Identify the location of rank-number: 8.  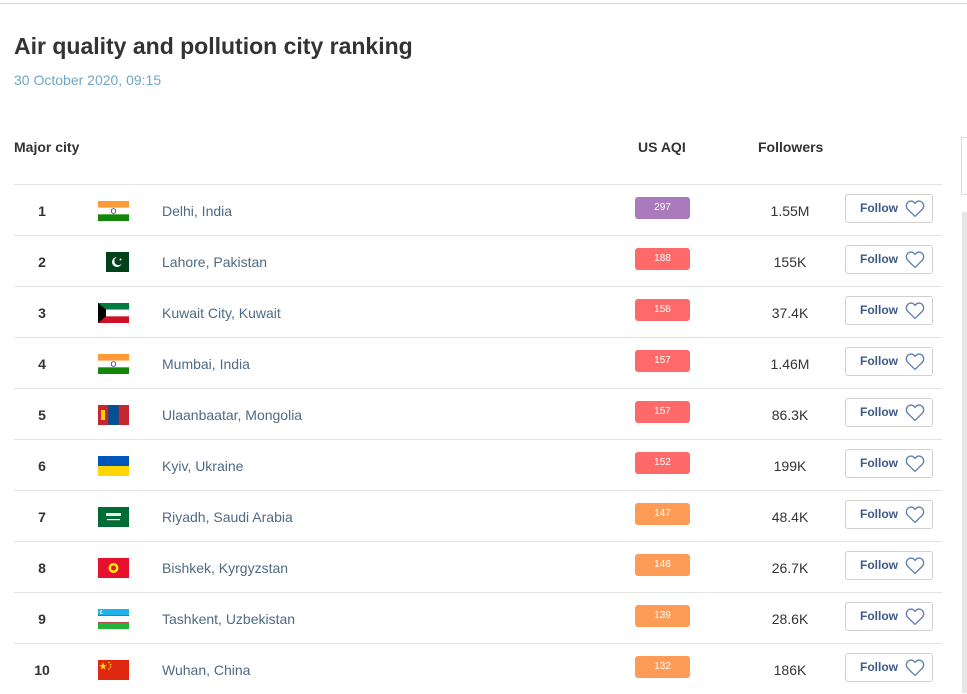
(42, 568).